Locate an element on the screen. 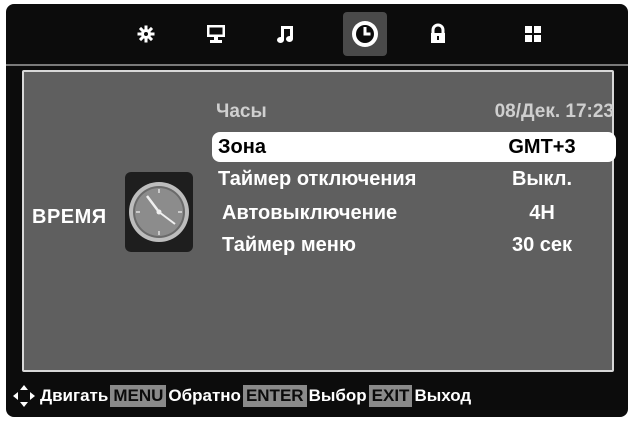 The width and height of the screenshot is (634, 421). menu-item-label: Автовыключение is located at coordinates (310, 213).